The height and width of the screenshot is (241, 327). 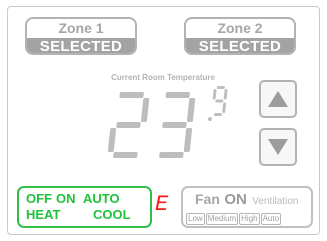 I want to click on fan-label: Fan, so click(x=207, y=199).